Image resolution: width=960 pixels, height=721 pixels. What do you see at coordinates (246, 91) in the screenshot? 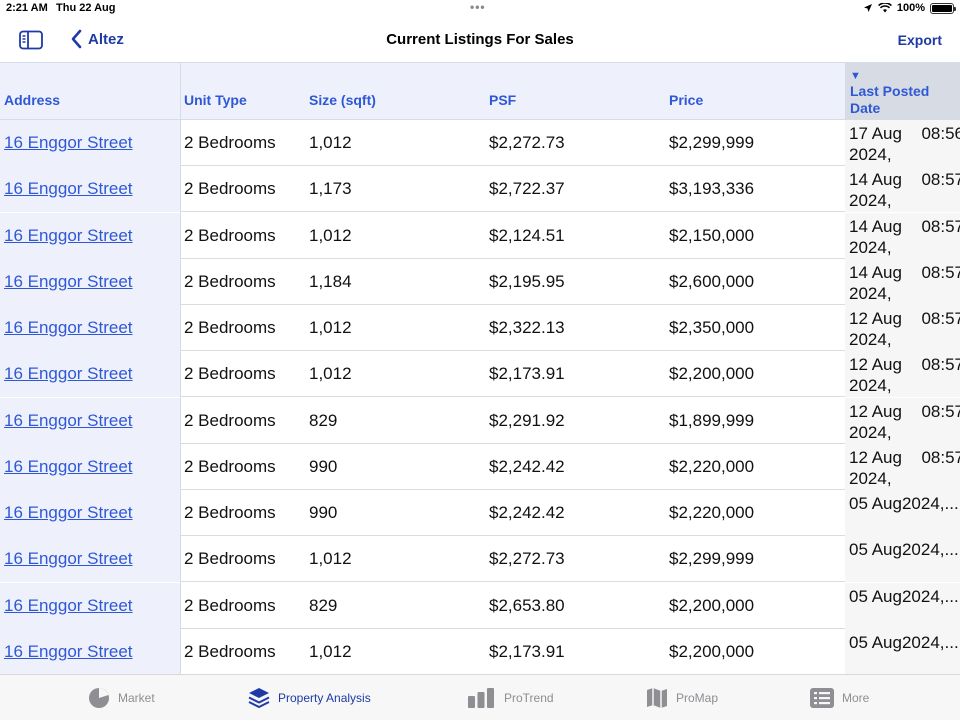
I see `column-header-unit-type: Unit Type` at bounding box center [246, 91].